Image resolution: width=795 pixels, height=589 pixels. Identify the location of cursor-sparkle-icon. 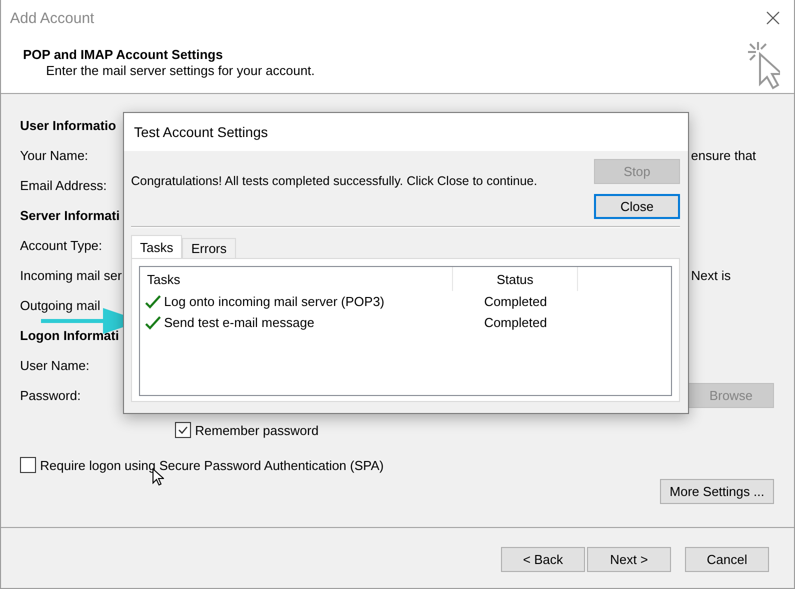
(763, 65).